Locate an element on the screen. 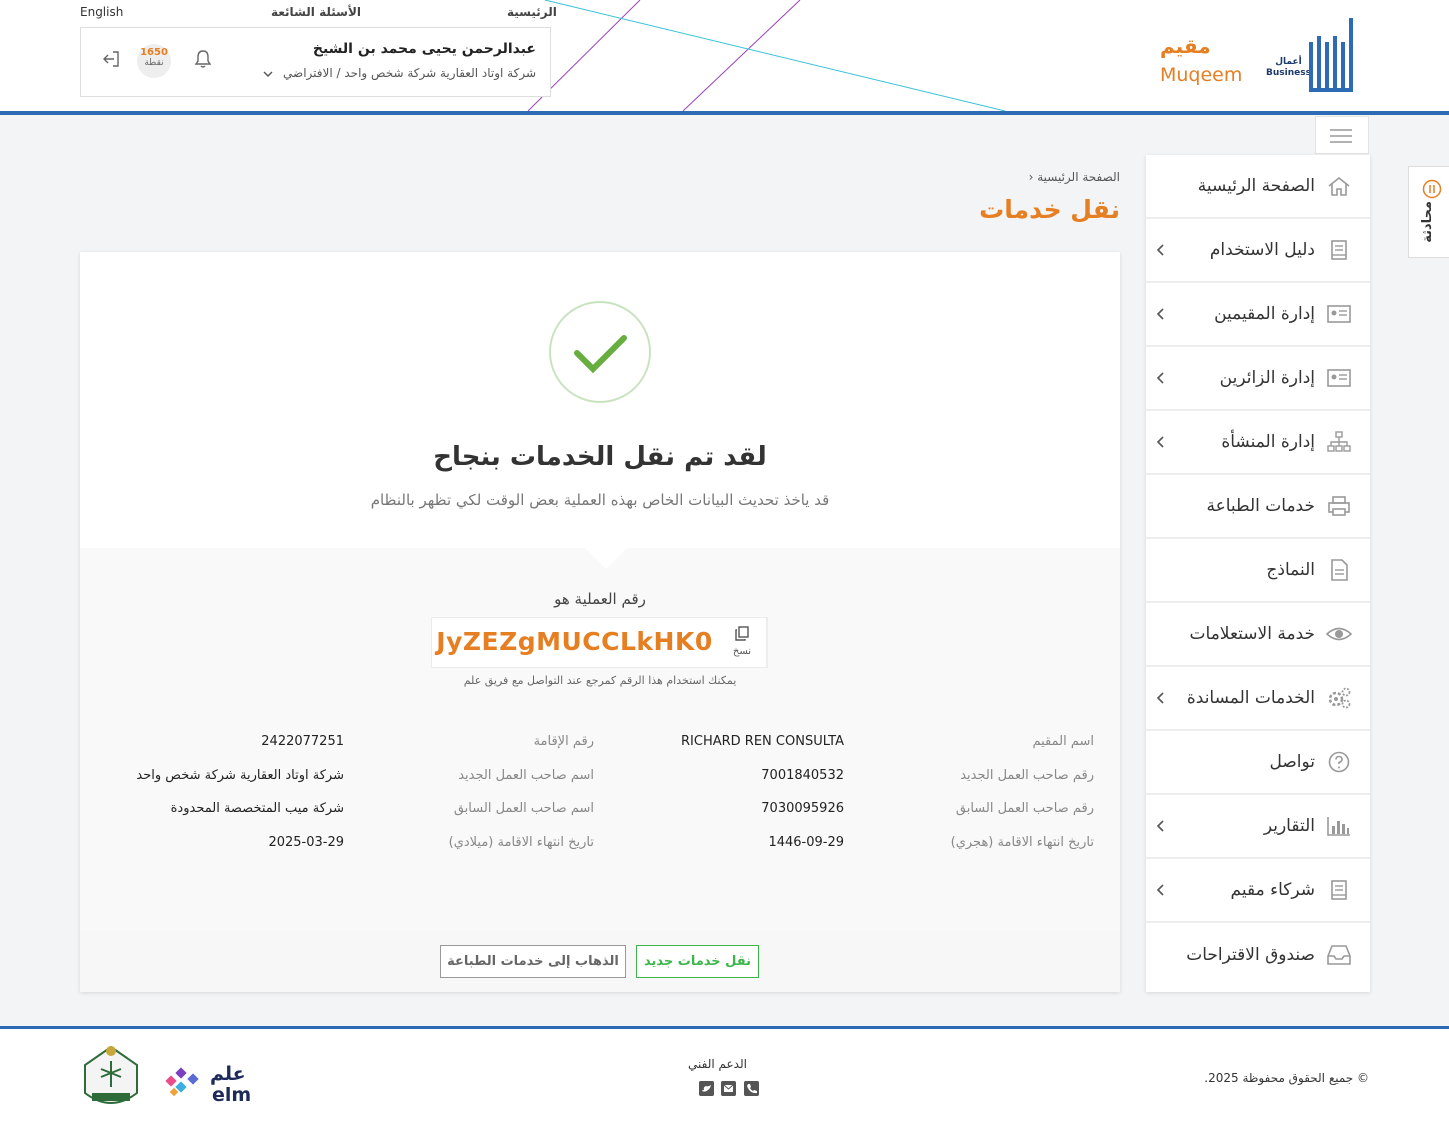 The height and width of the screenshot is (1127, 1449). transaction-box: نسخ JyZEZgMUCCLkHK0 is located at coordinates (599, 642).